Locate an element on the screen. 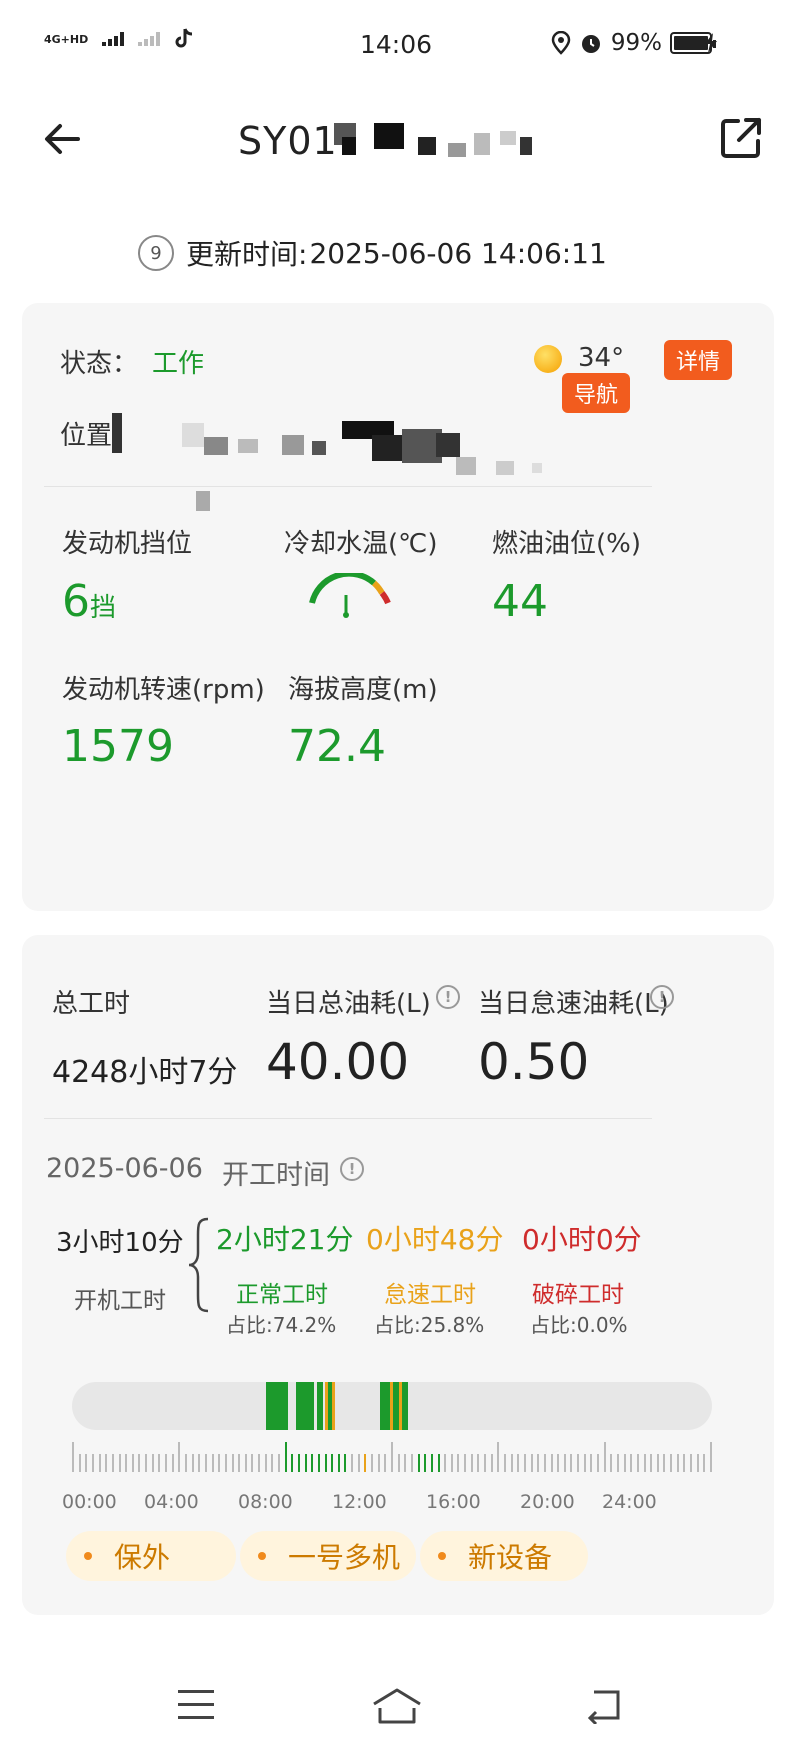 This screenshot has width=796, height=1764. battery-percent: 99% is located at coordinates (636, 43).